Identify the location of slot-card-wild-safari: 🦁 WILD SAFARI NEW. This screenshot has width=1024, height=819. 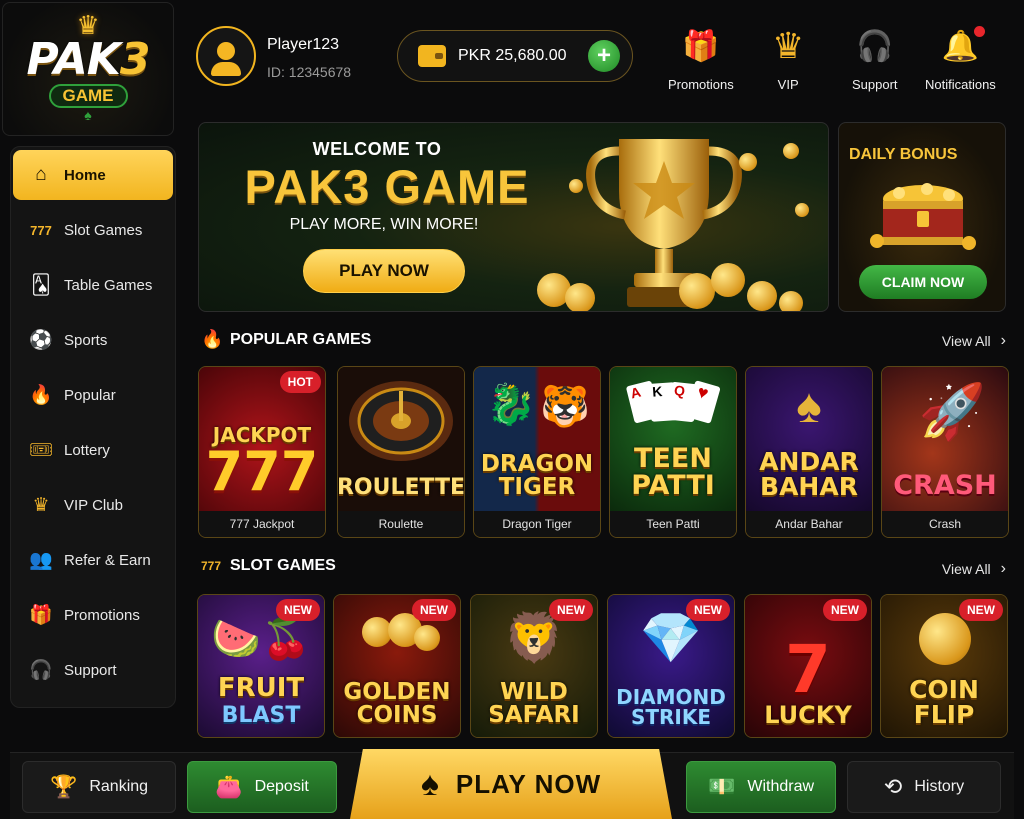
(534, 666).